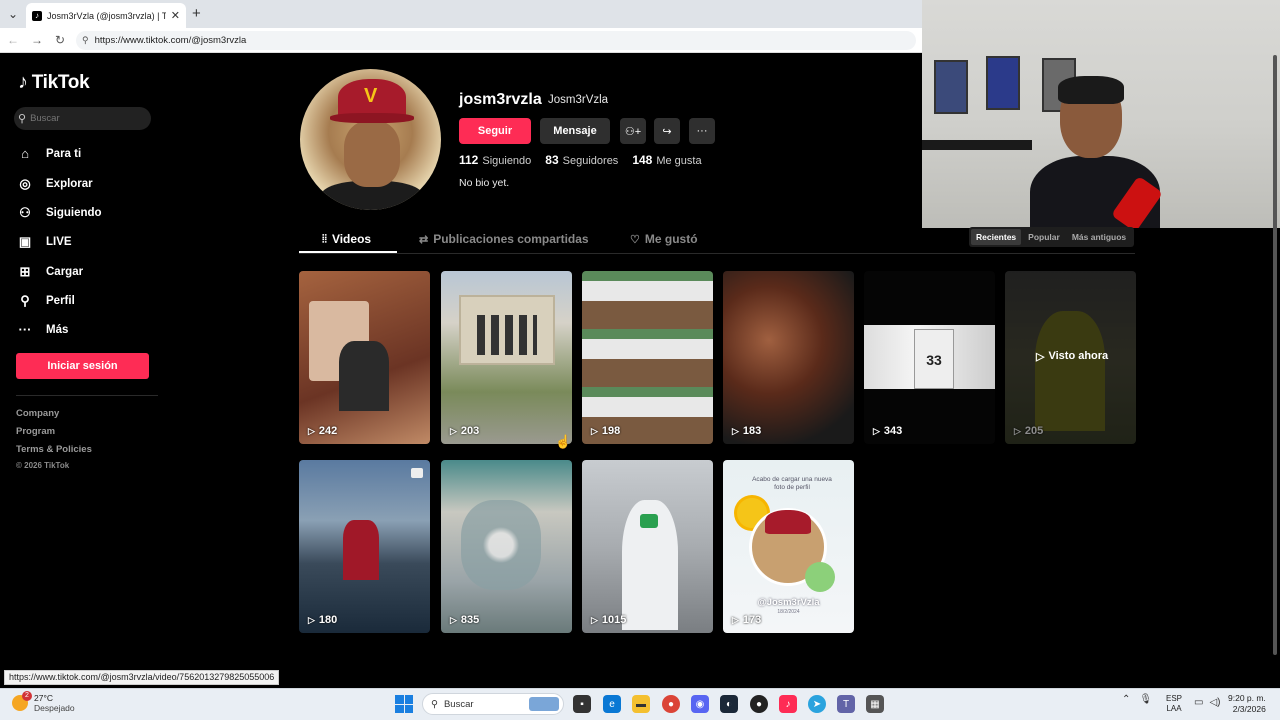  I want to click on sort-option-recientes: Recientes, so click(996, 237).